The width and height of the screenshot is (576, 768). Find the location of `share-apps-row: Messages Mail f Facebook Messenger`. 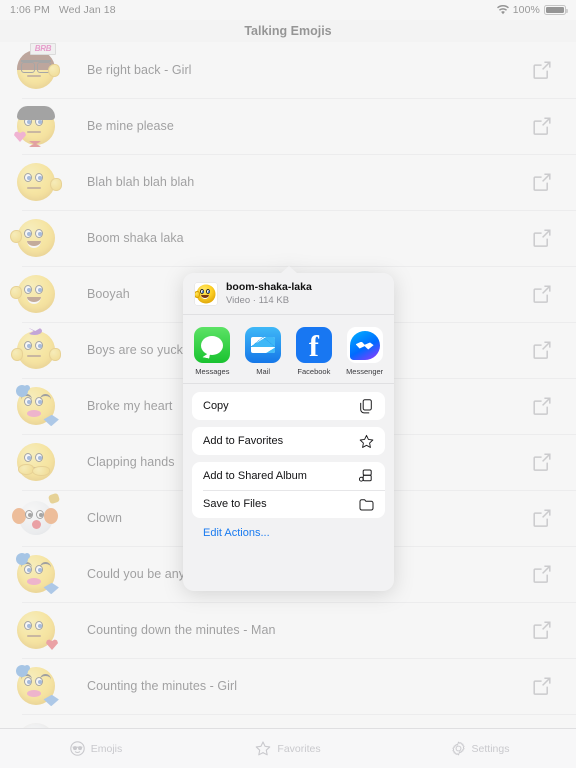

share-apps-row: Messages Mail f Facebook Messenger is located at coordinates (288, 349).